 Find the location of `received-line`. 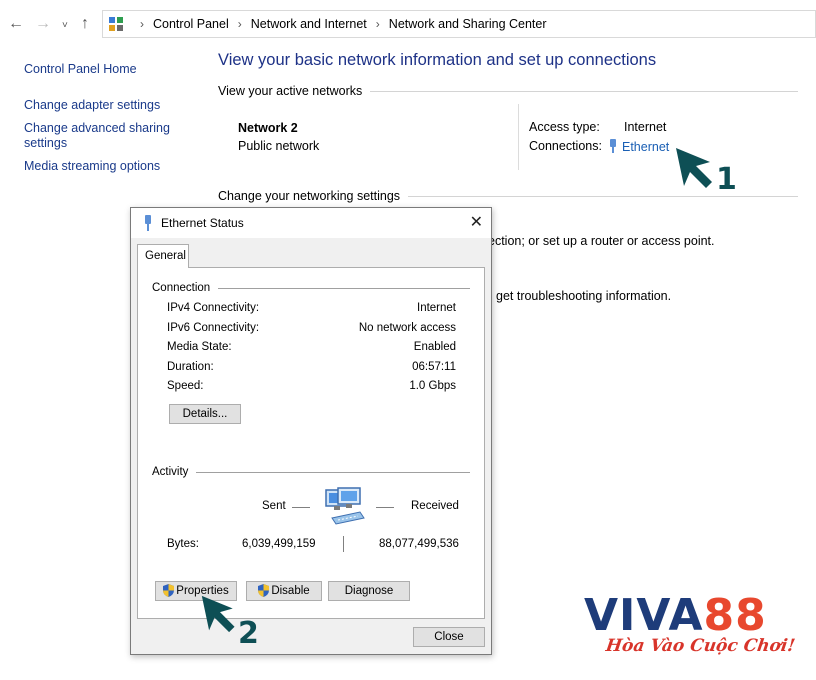

received-line is located at coordinates (385, 507).